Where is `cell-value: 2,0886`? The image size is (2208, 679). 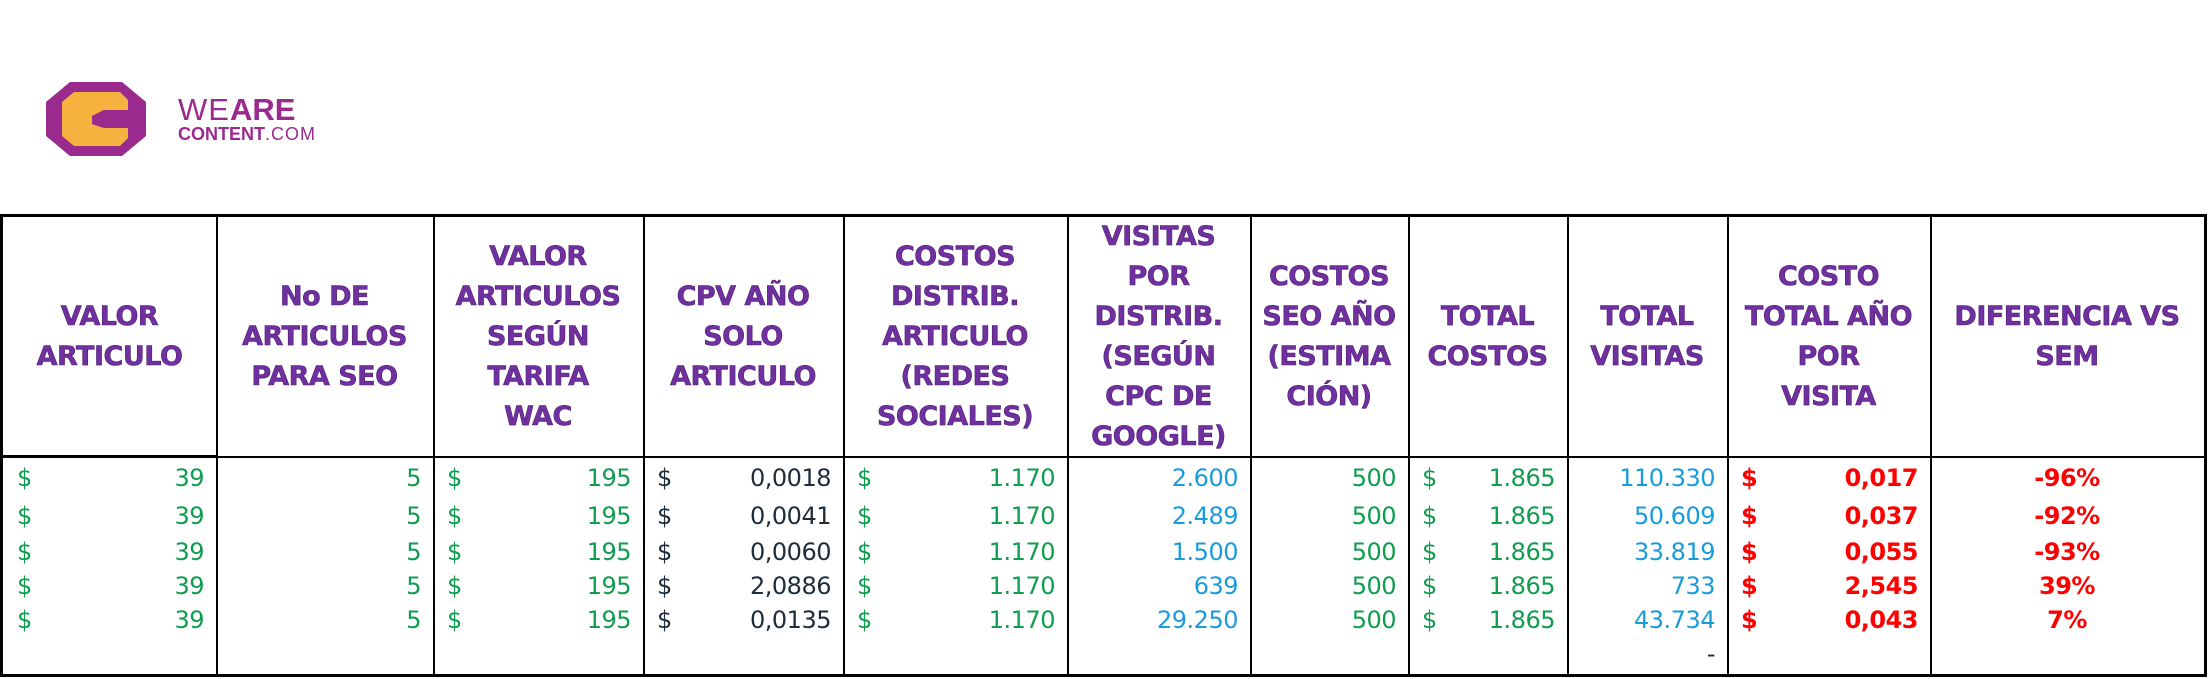
cell-value: 2,0886 is located at coordinates (790, 586).